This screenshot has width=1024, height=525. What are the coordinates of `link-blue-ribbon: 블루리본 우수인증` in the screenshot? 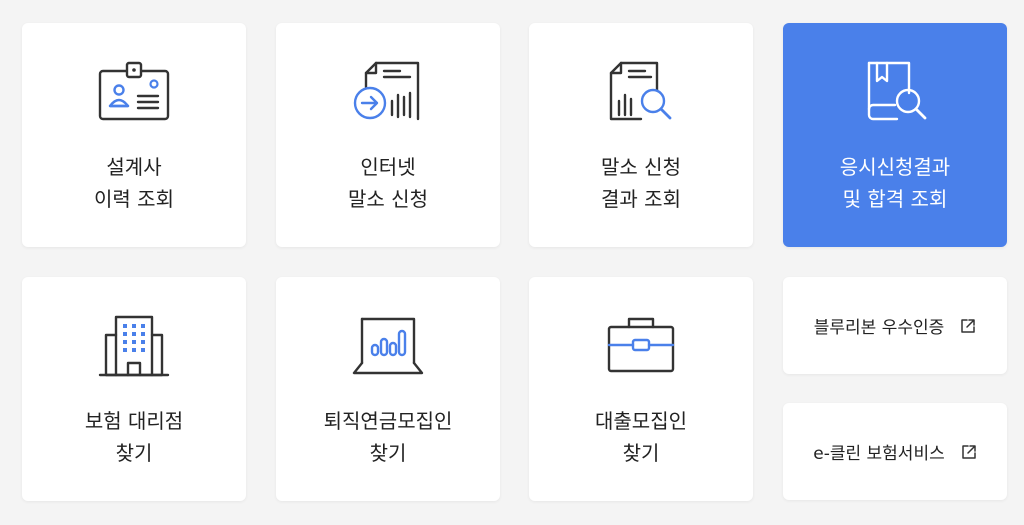 It's located at (895, 325).